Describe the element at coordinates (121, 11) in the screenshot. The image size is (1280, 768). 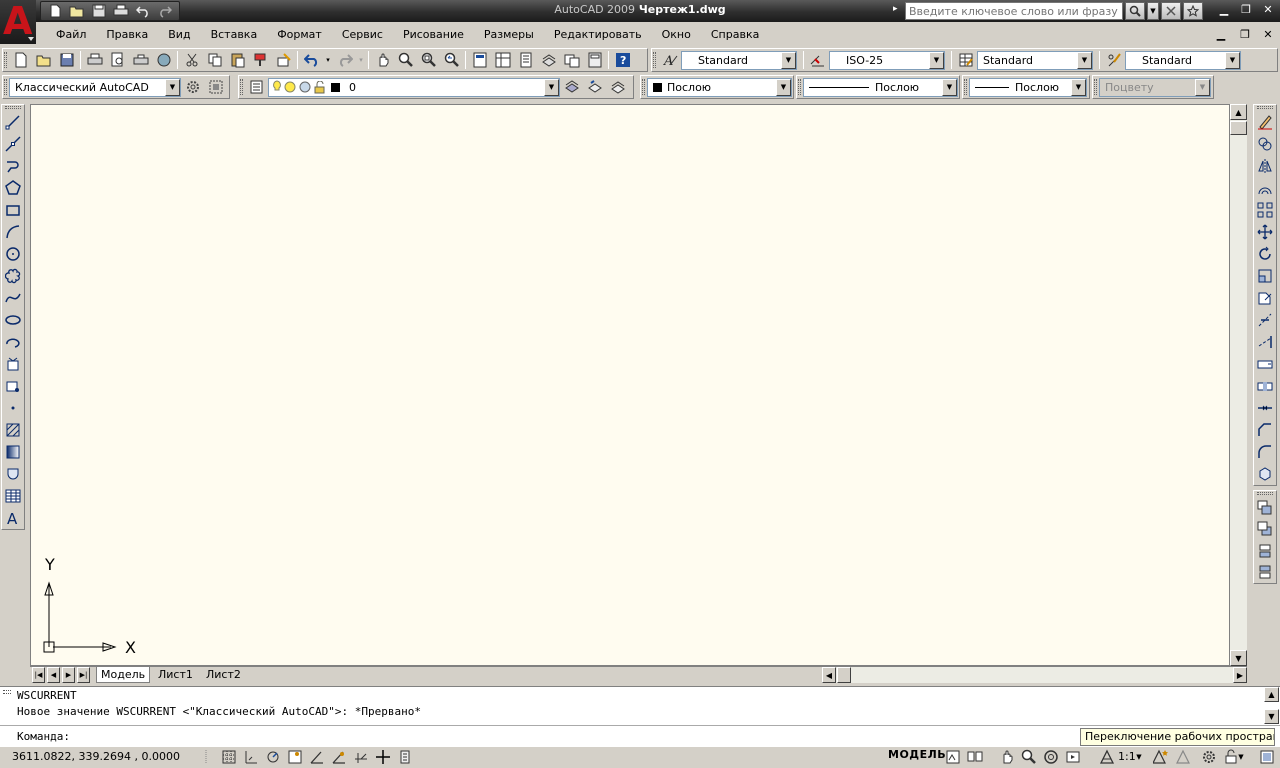
I see `print-icon` at that location.